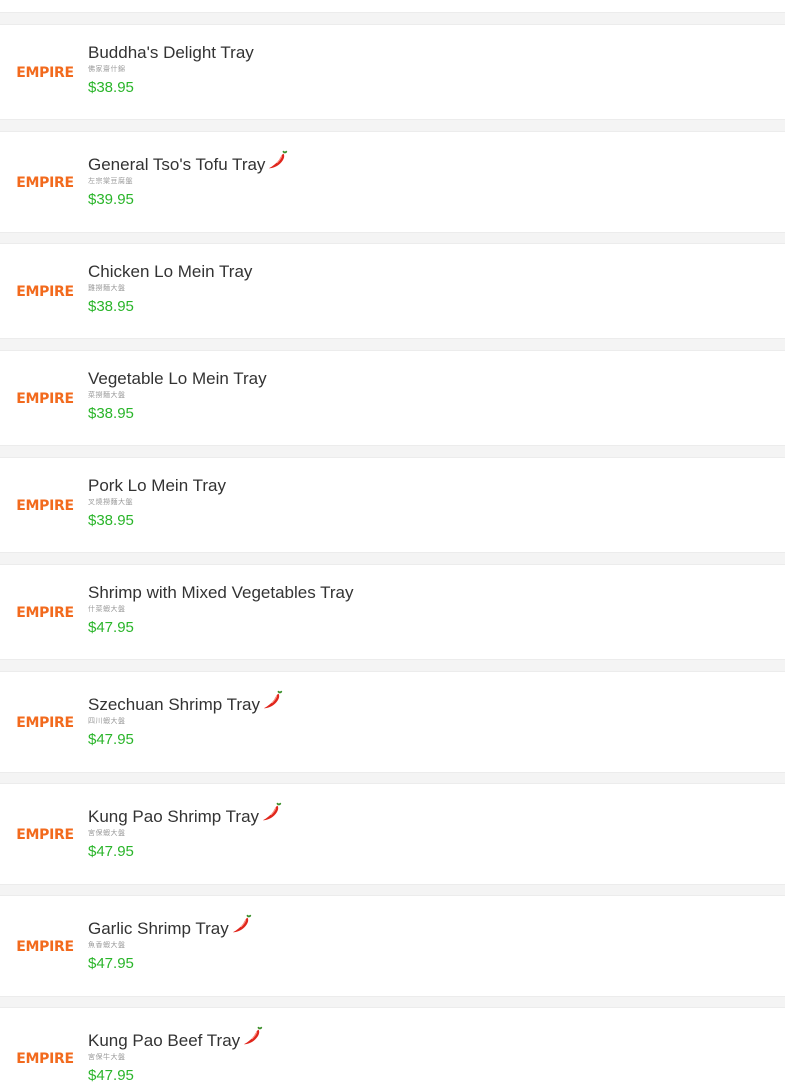  Describe the element at coordinates (107, 69) in the screenshot. I see `menu-item-chinese-name: 佛家齋什錦` at that location.